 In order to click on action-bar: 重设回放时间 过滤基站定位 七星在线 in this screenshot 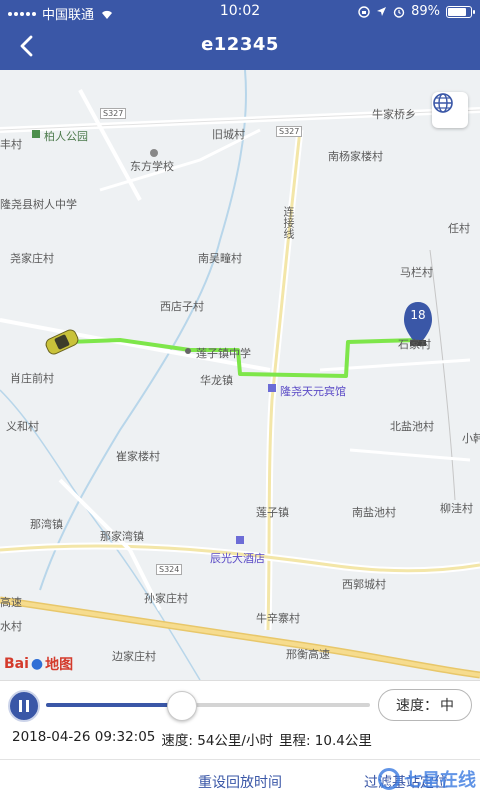, I will do `click(240, 779)`.